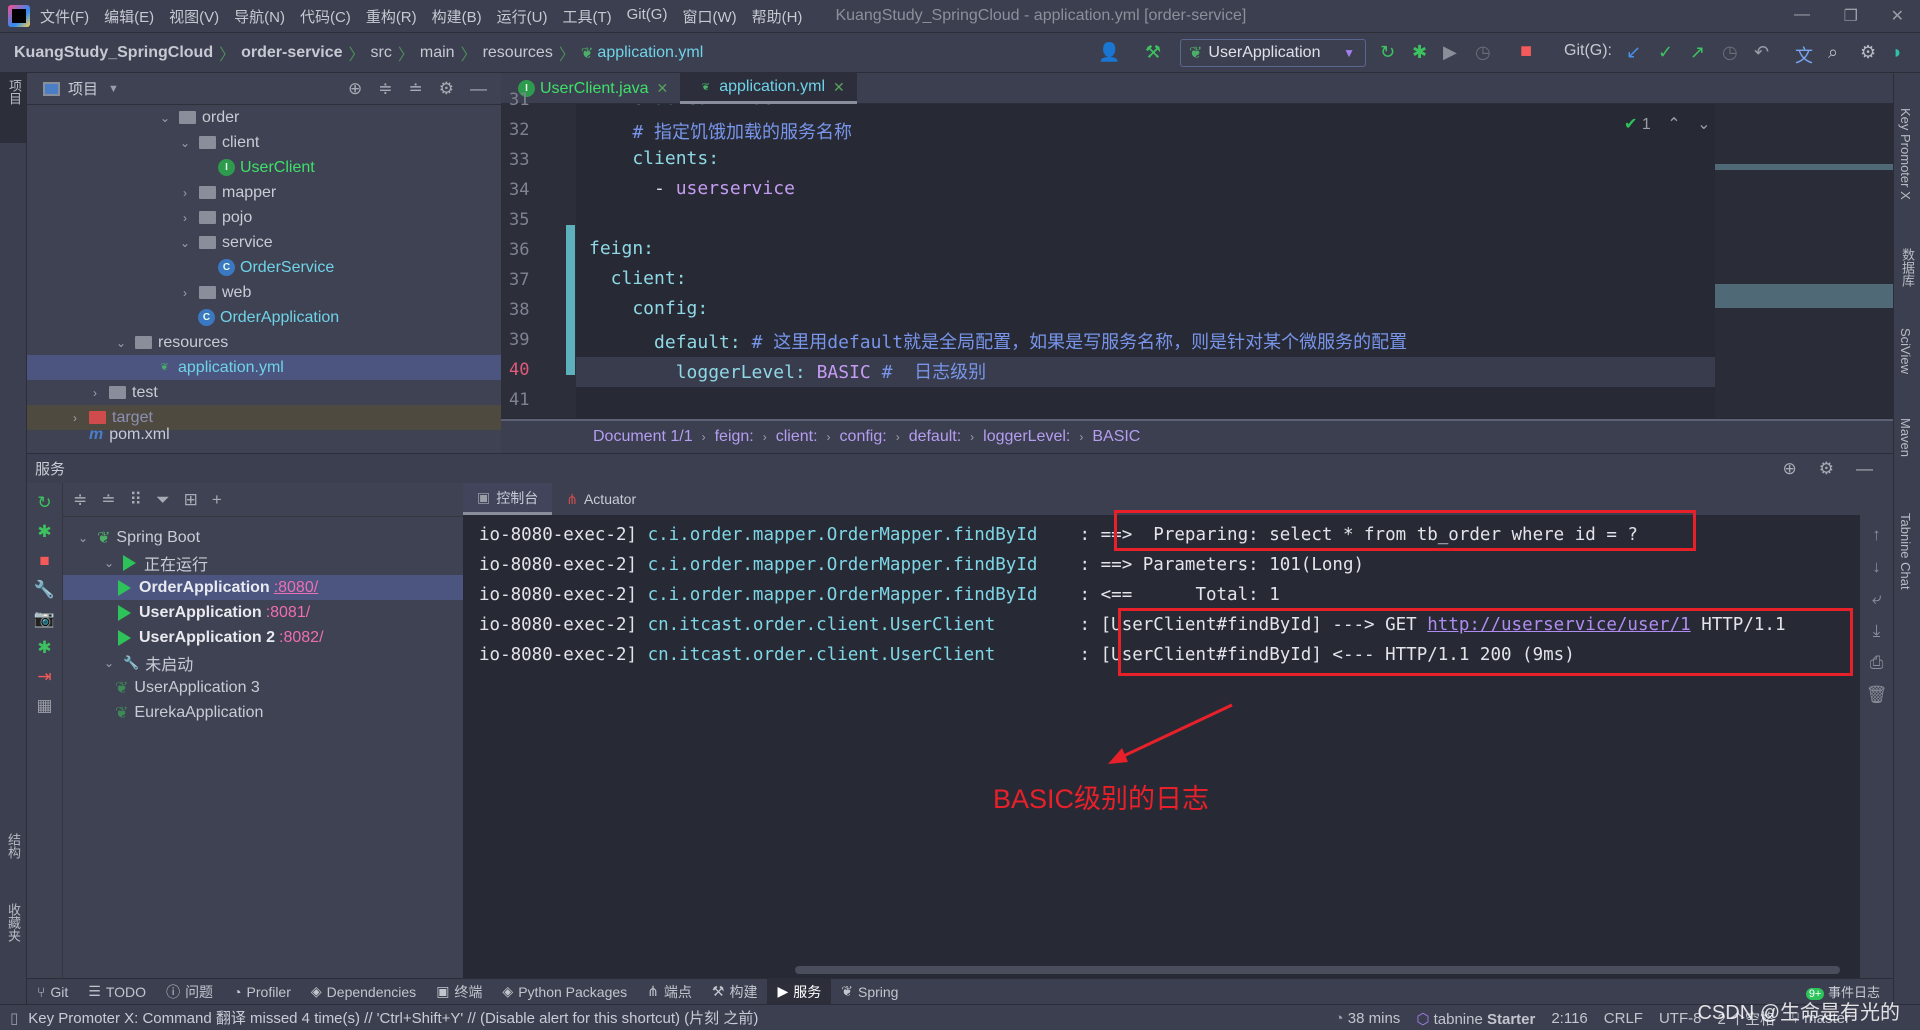  Describe the element at coordinates (136, 500) in the screenshot. I see `group-by-icon: ⠿` at that location.